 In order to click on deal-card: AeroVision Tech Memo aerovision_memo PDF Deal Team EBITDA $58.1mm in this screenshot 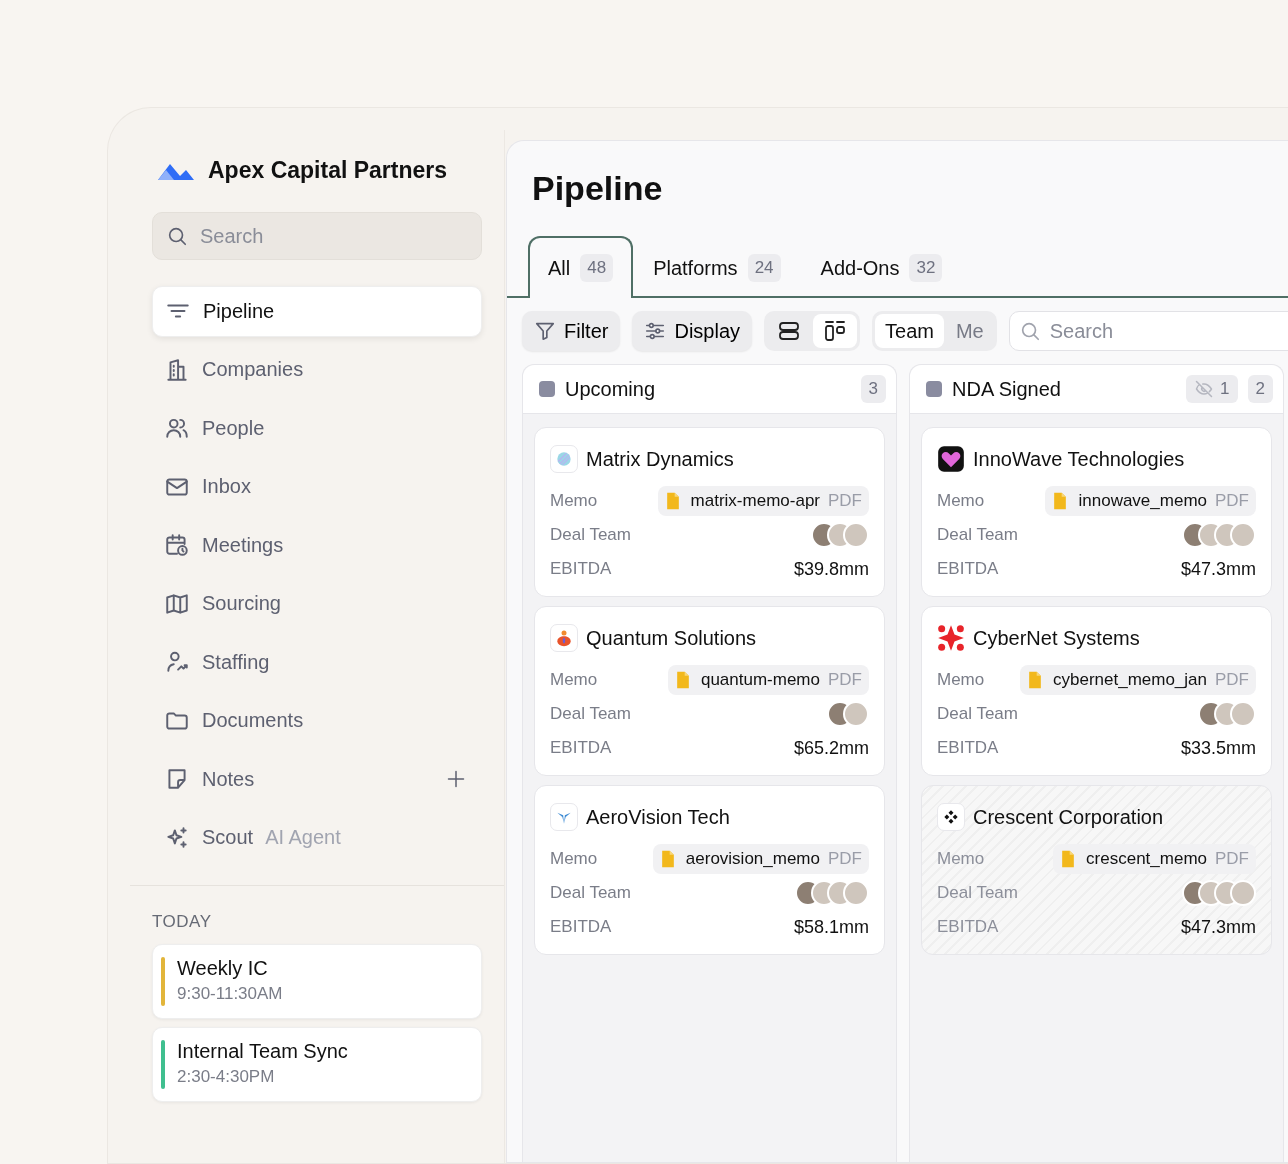, I will do `click(709, 870)`.